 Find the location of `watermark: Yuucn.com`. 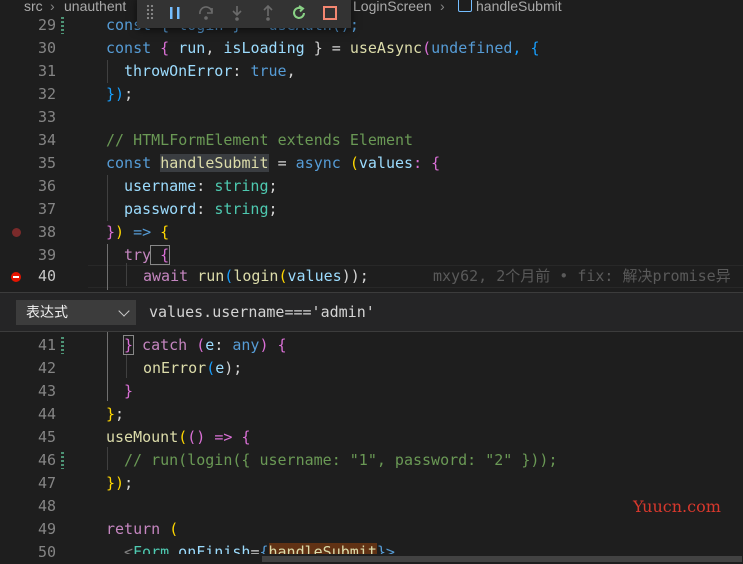

watermark: Yuucn.com is located at coordinates (677, 506).